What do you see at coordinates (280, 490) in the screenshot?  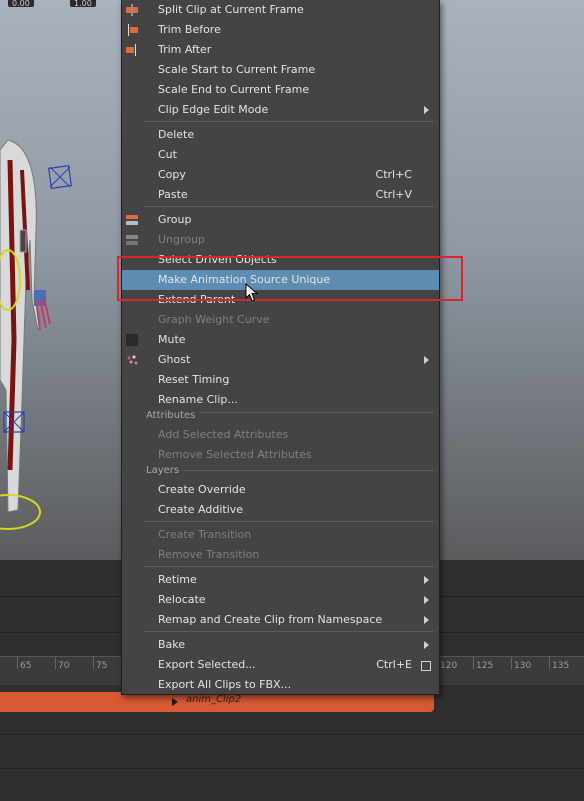 I see `menu-item-create-override: Create Override` at bounding box center [280, 490].